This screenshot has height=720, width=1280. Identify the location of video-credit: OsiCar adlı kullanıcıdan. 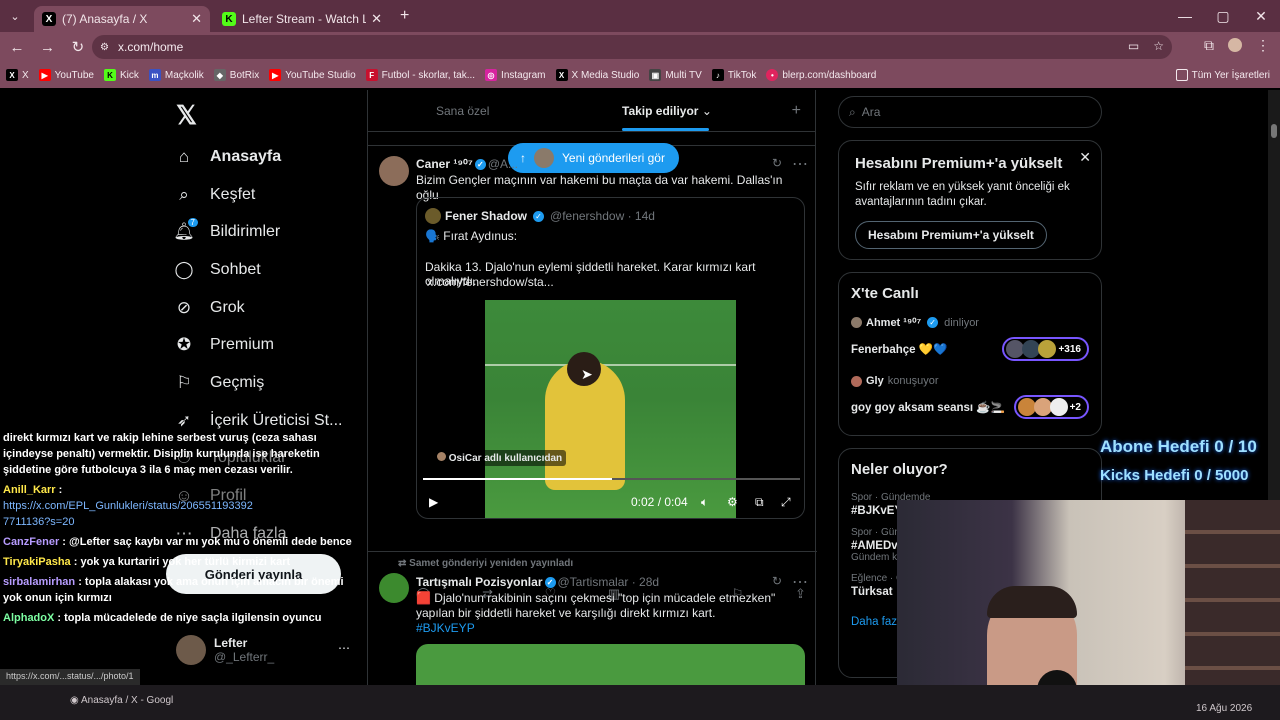
(500, 458).